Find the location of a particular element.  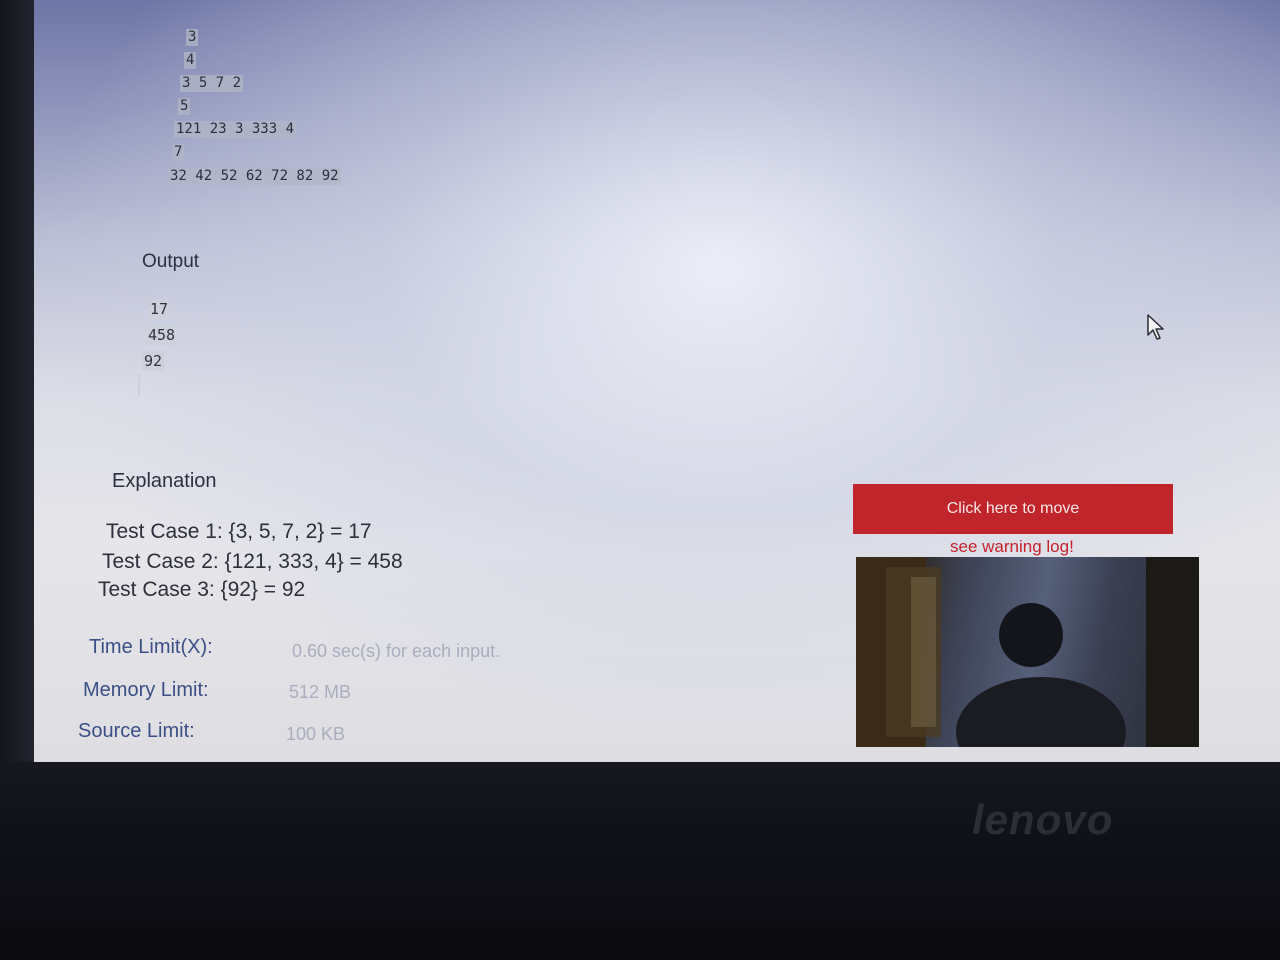

explanation-line: Test Case 1: {3, 5, 7, 2} = 17 is located at coordinates (239, 531).